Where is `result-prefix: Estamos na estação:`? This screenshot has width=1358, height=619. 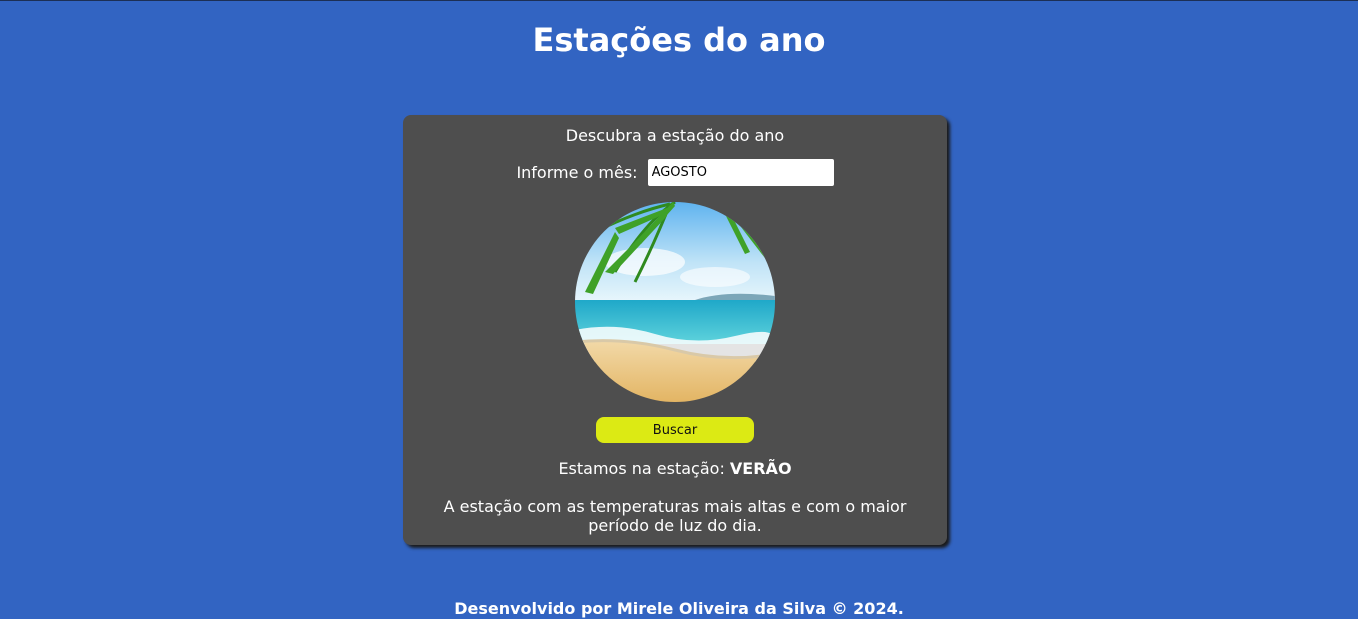
result-prefix: Estamos na estação: is located at coordinates (641, 468).